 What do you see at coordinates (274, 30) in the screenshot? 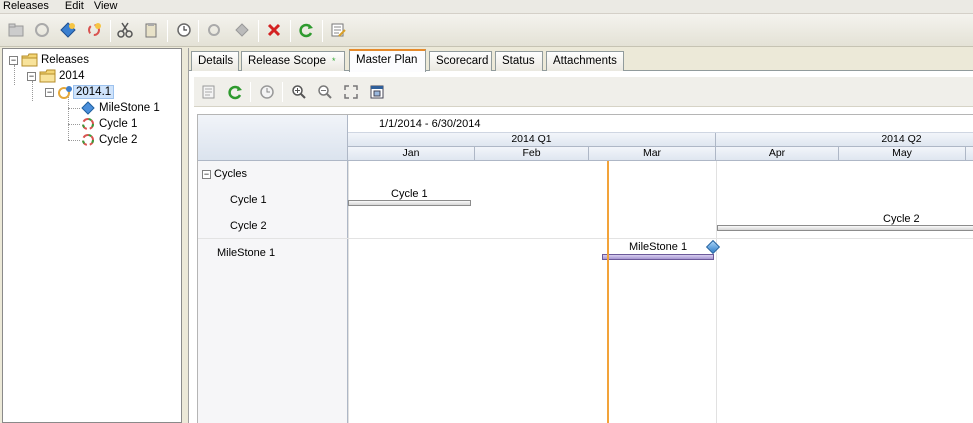
I see `delete-icon` at bounding box center [274, 30].